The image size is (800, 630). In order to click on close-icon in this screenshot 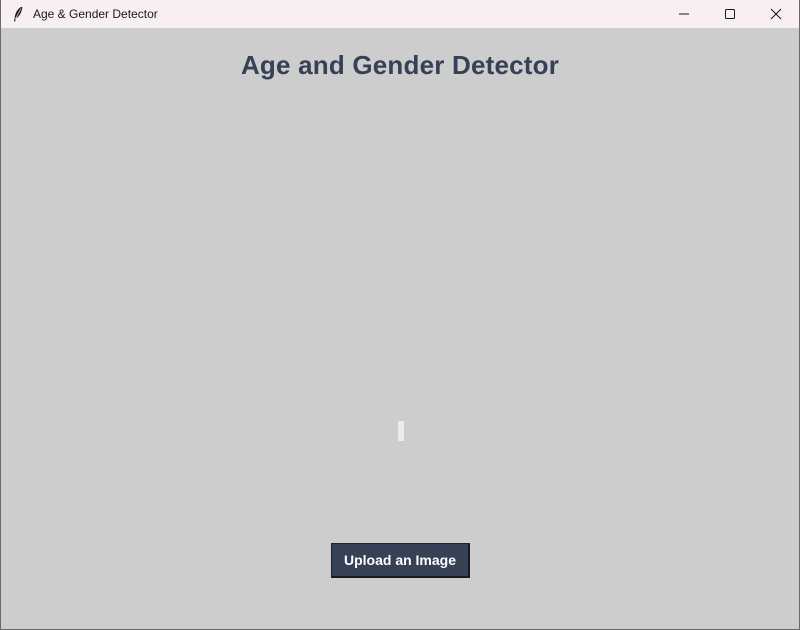, I will do `click(776, 14)`.